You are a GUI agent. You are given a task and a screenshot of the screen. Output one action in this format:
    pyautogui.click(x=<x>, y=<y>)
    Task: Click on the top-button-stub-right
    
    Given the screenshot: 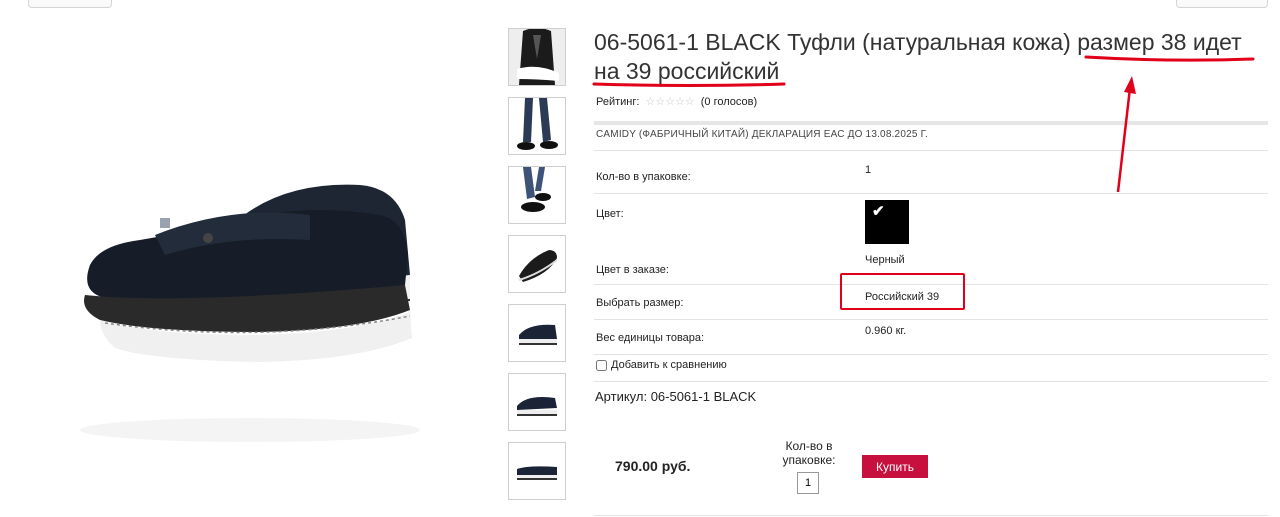 What is the action you would take?
    pyautogui.click(x=1222, y=4)
    